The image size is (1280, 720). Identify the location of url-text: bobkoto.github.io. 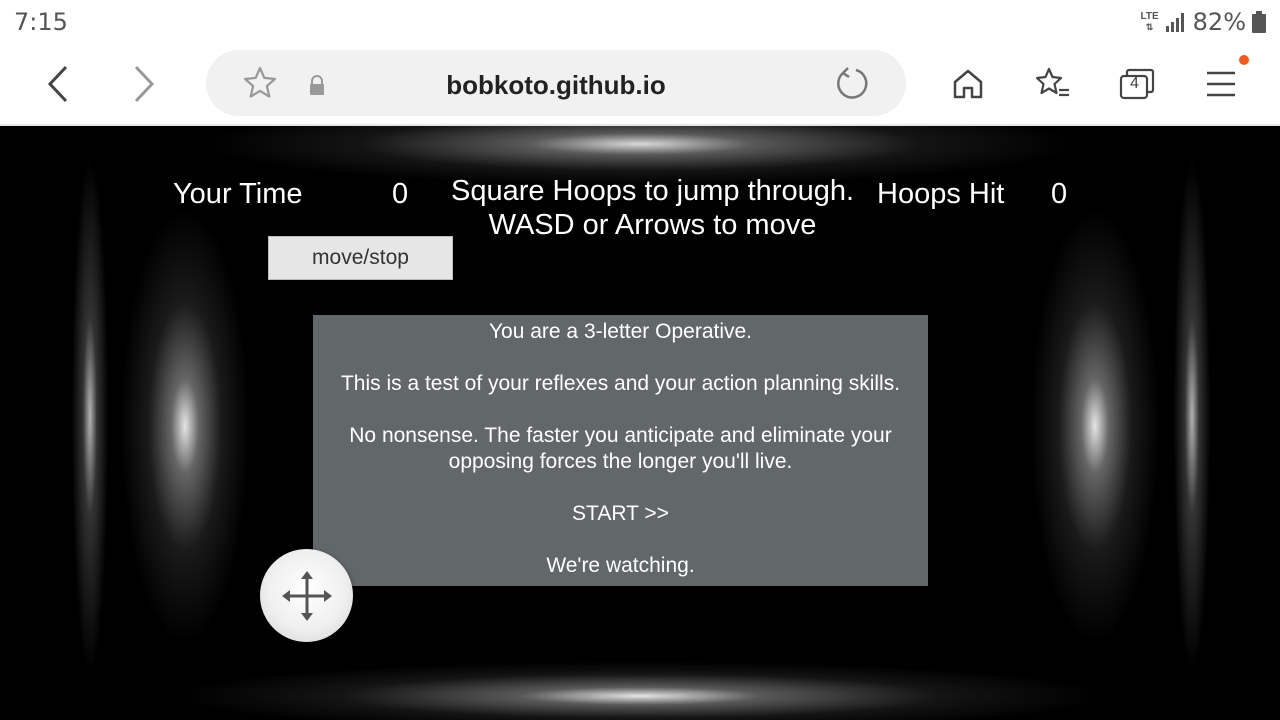
(556, 85).